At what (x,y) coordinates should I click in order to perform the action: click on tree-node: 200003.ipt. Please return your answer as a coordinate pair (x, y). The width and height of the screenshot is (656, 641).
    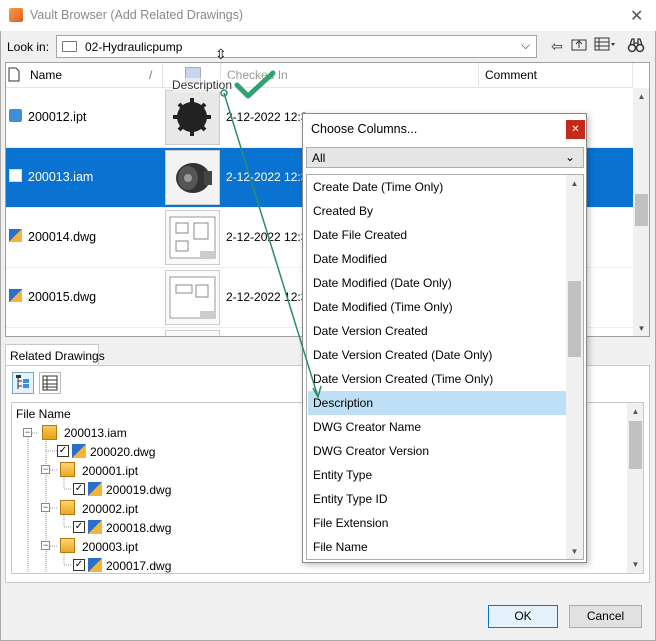
    Looking at the image, I should click on (110, 547).